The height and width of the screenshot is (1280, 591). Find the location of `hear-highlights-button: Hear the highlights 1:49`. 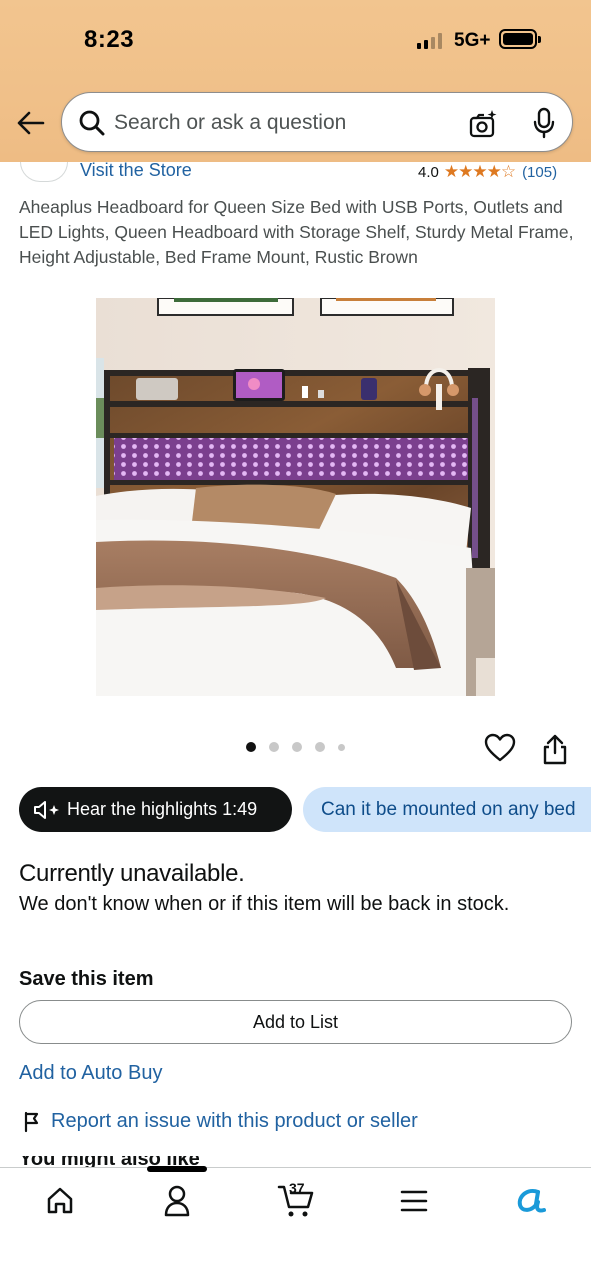

hear-highlights-button: Hear the highlights 1:49 is located at coordinates (155, 809).